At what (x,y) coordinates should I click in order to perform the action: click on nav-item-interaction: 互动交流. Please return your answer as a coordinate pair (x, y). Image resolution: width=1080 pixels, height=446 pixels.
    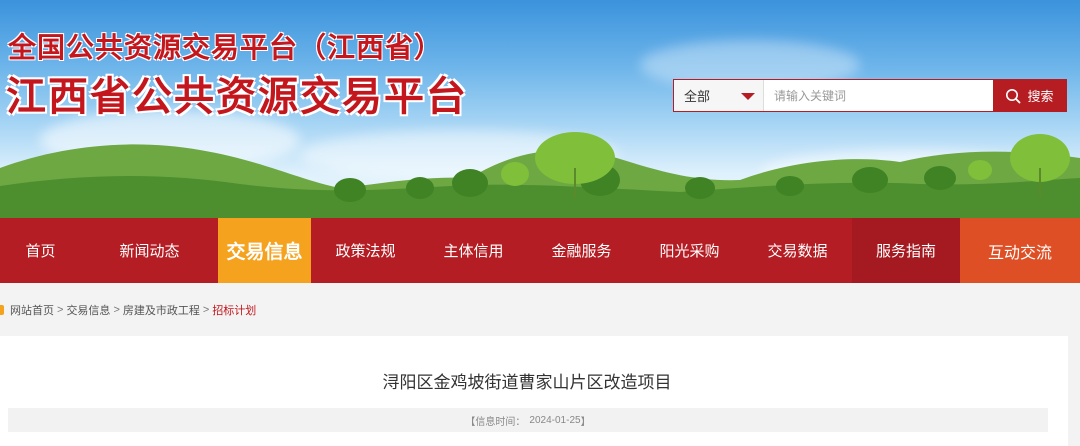
    Looking at the image, I should click on (1020, 250).